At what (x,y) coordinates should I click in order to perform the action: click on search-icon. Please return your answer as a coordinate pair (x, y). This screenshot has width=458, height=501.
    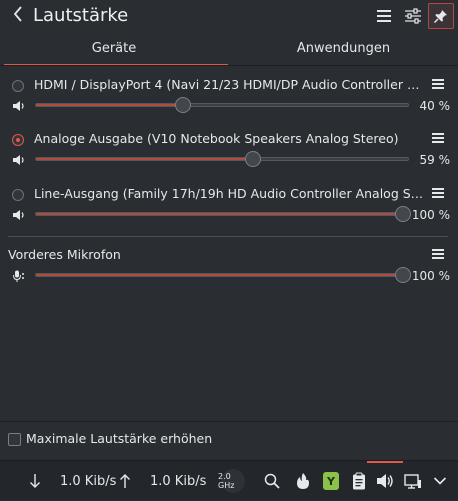
    Looking at the image, I should click on (272, 481).